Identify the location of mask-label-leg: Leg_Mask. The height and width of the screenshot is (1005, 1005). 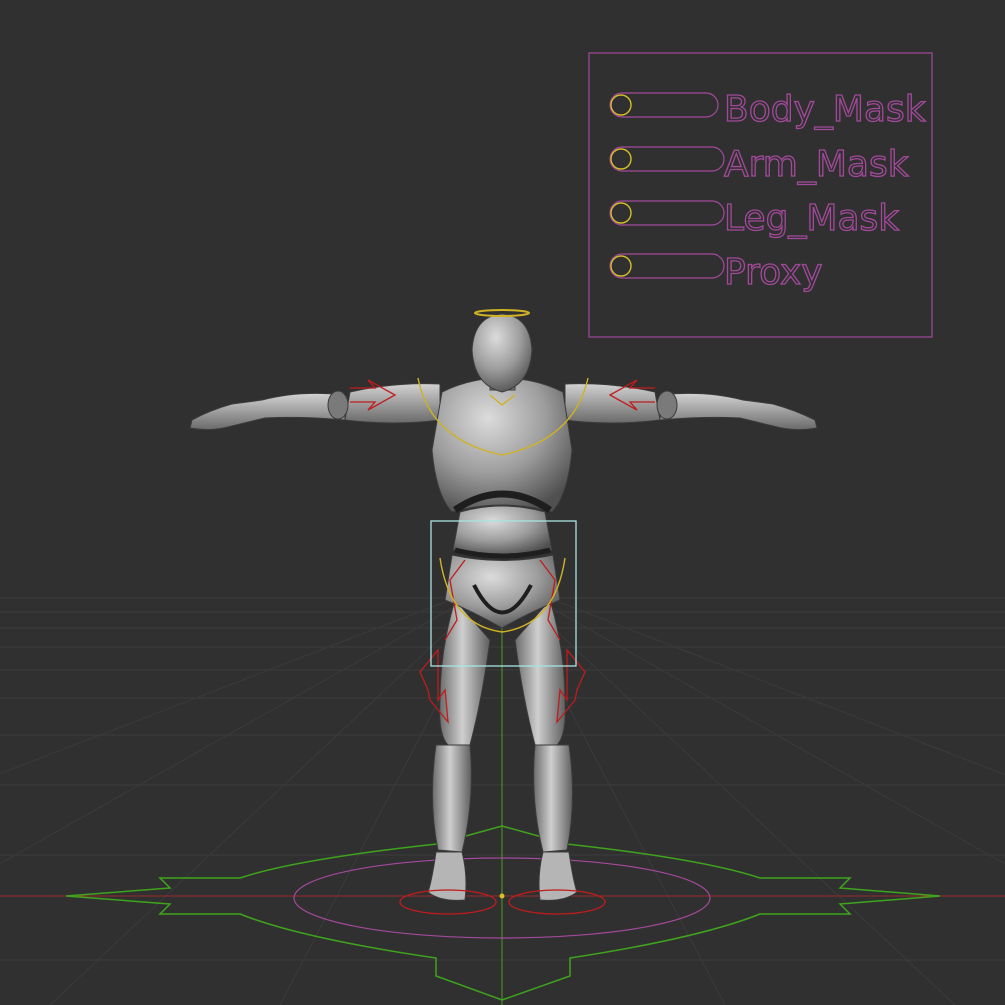
(811, 218).